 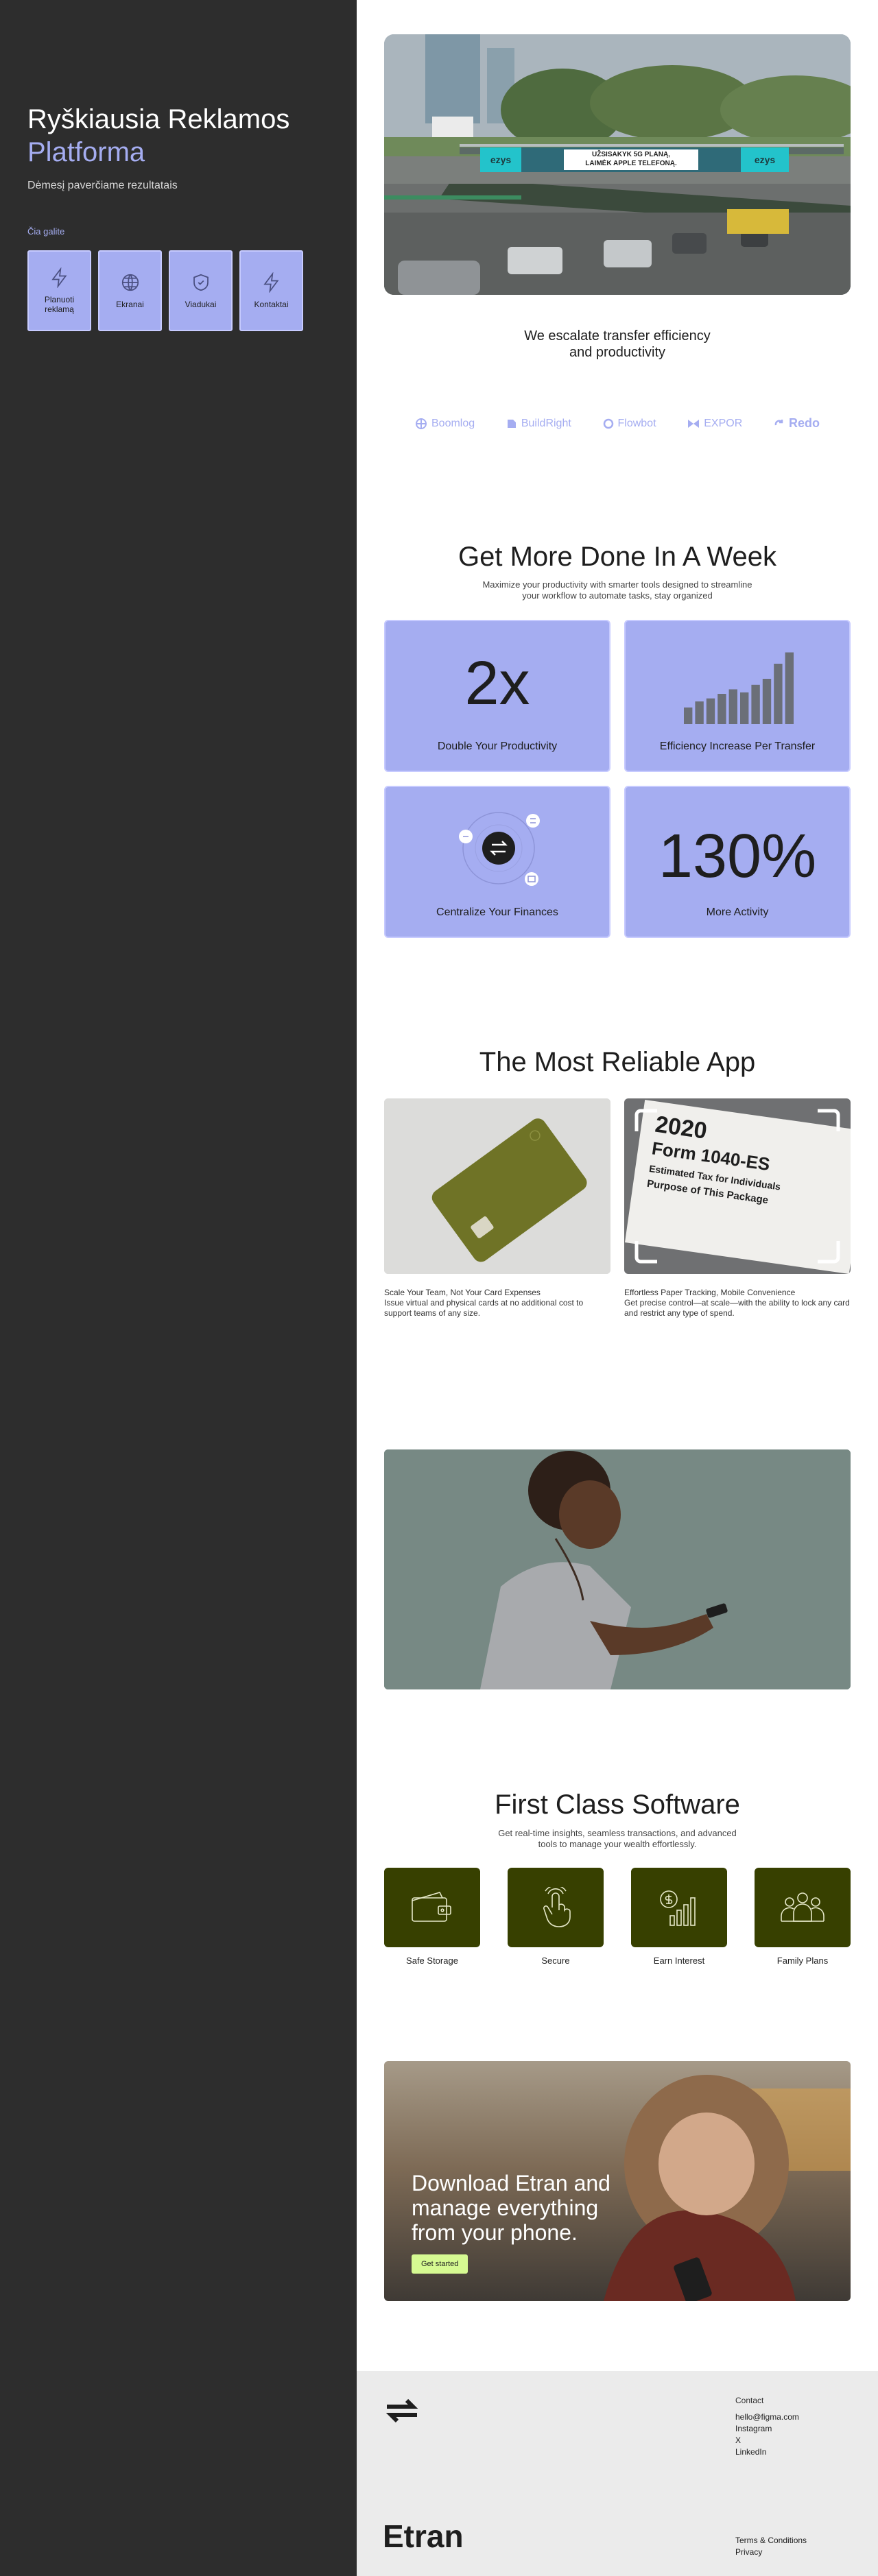 What do you see at coordinates (59, 304) in the screenshot?
I see `quick-link-label: Planuoti reklamą` at bounding box center [59, 304].